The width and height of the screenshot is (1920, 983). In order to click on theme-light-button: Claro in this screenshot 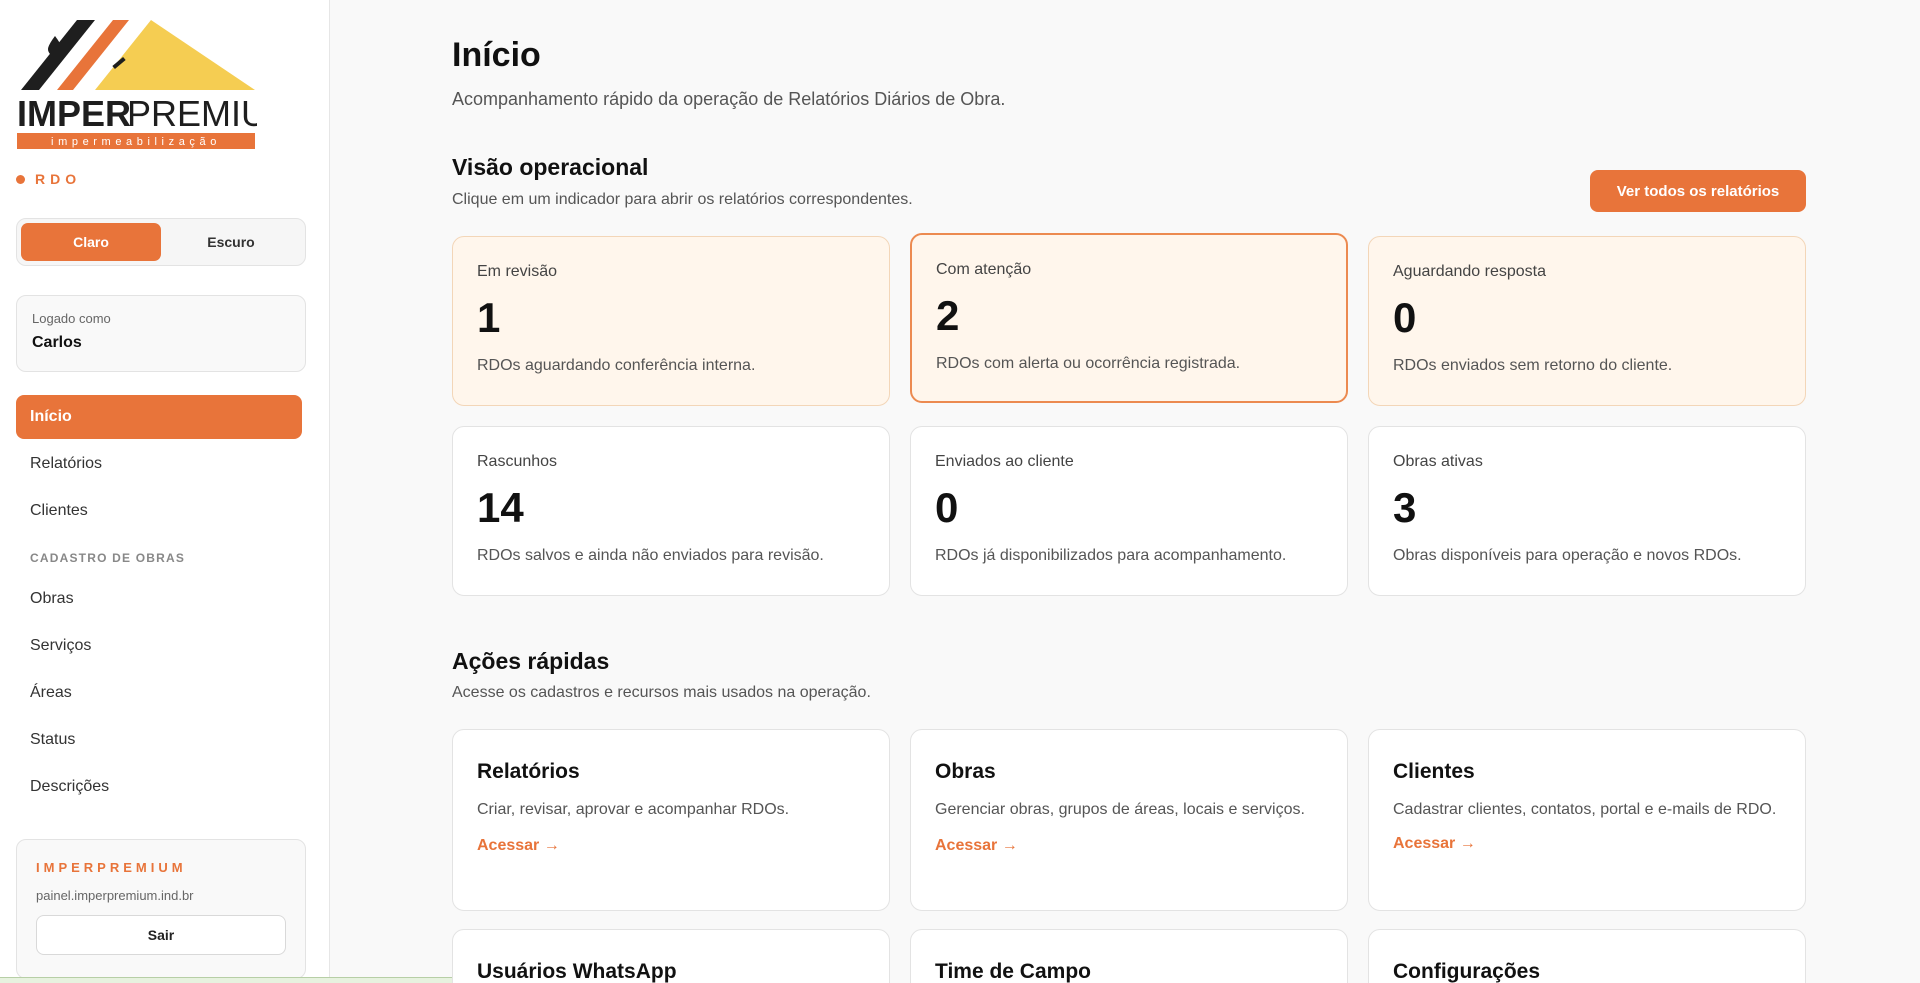, I will do `click(91, 242)`.